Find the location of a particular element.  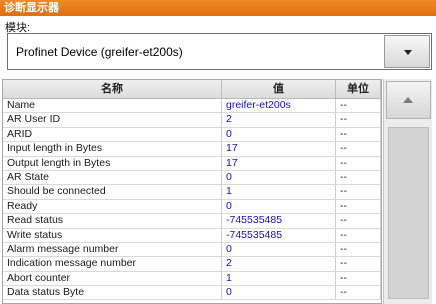

column-header-name: 名称 is located at coordinates (112, 89).